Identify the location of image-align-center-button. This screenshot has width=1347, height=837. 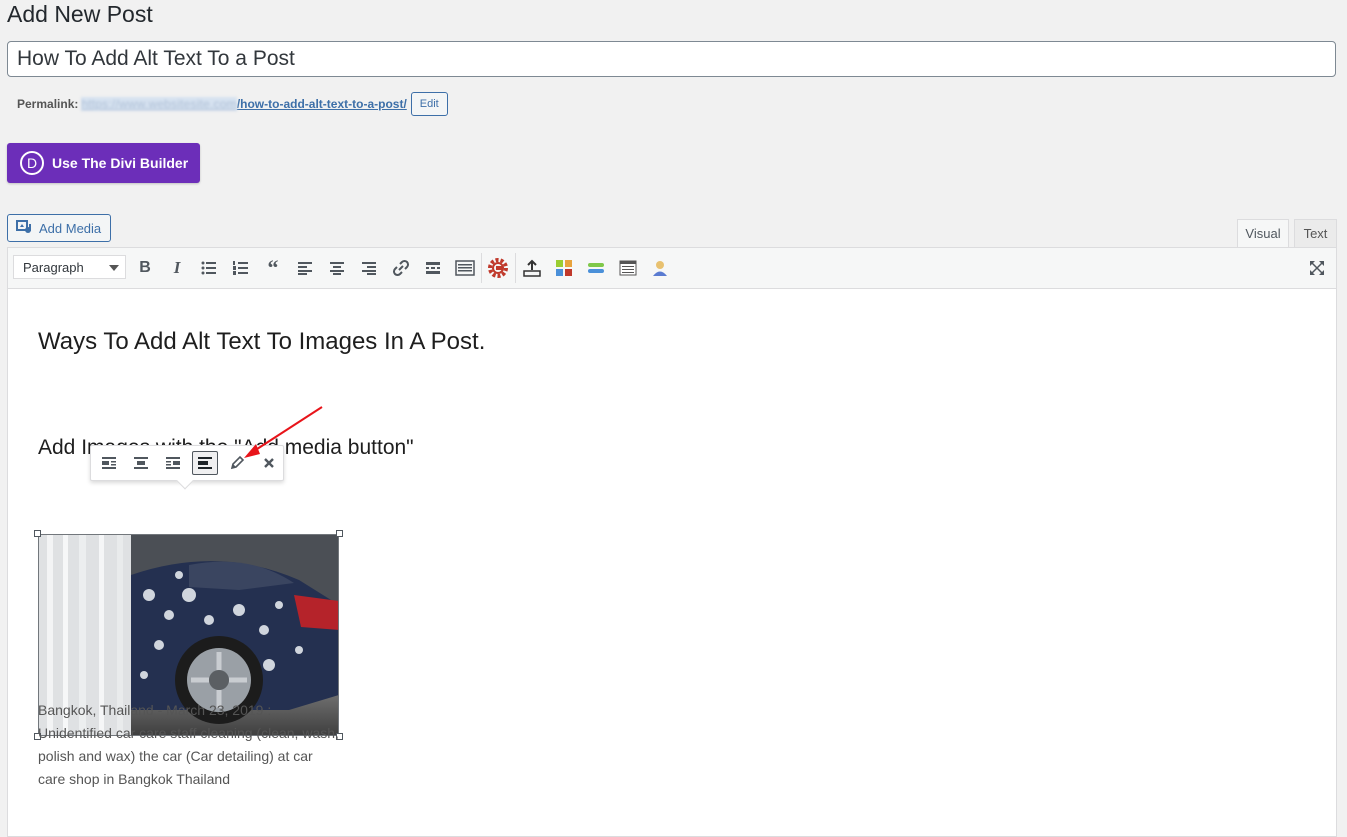
(141, 463).